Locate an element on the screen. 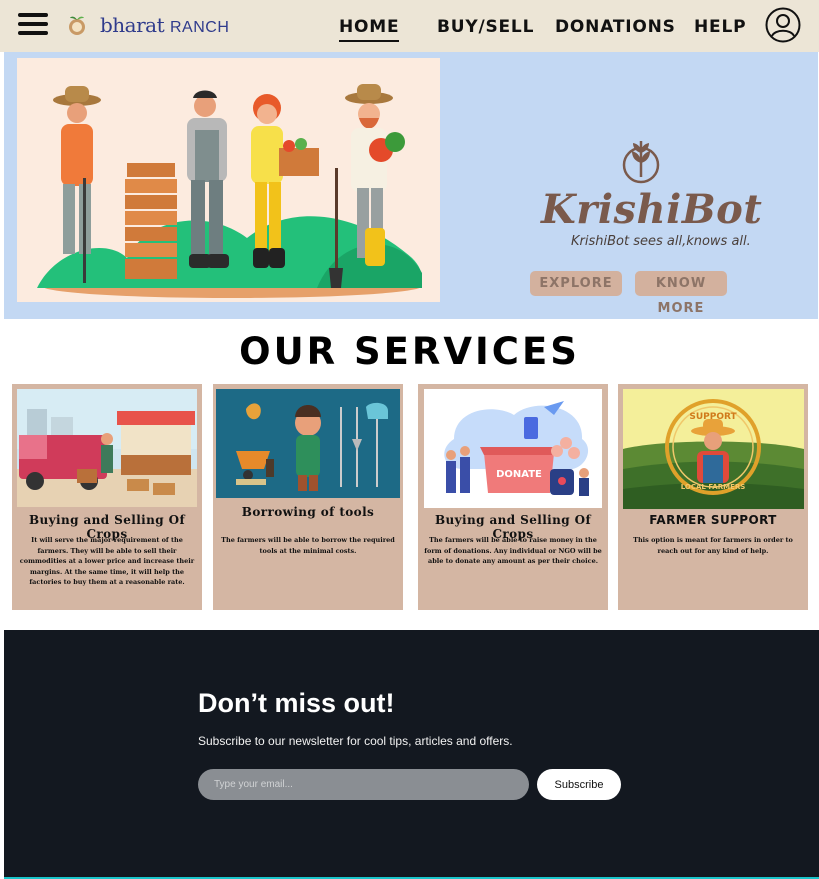  market-truck-illustration is located at coordinates (107, 448).